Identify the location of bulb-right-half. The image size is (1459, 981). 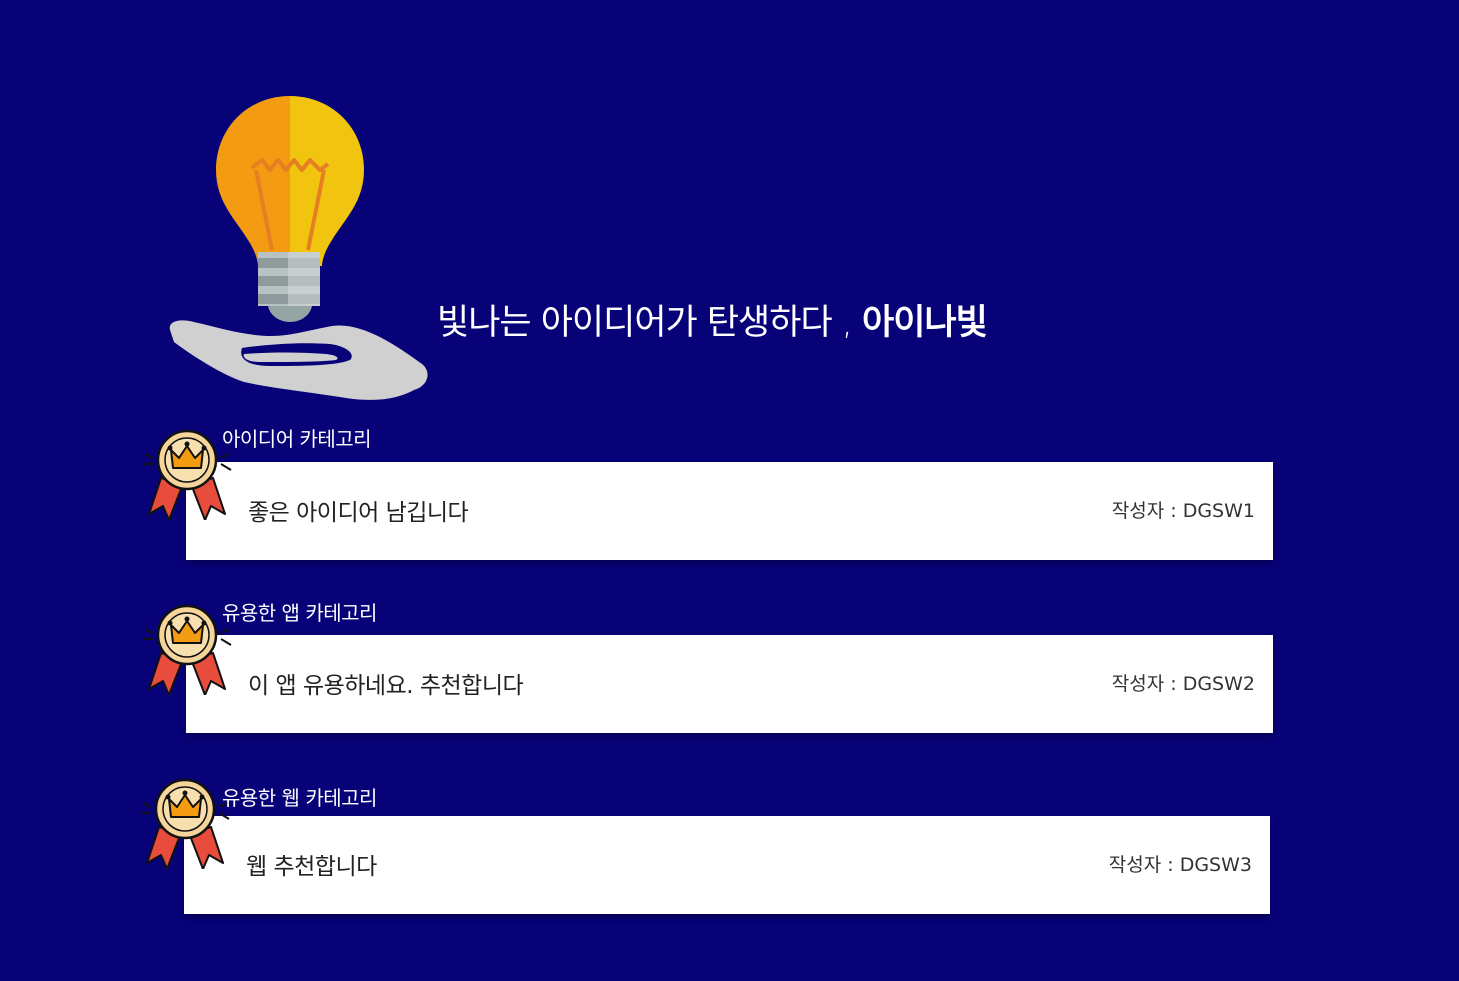
(327, 181).